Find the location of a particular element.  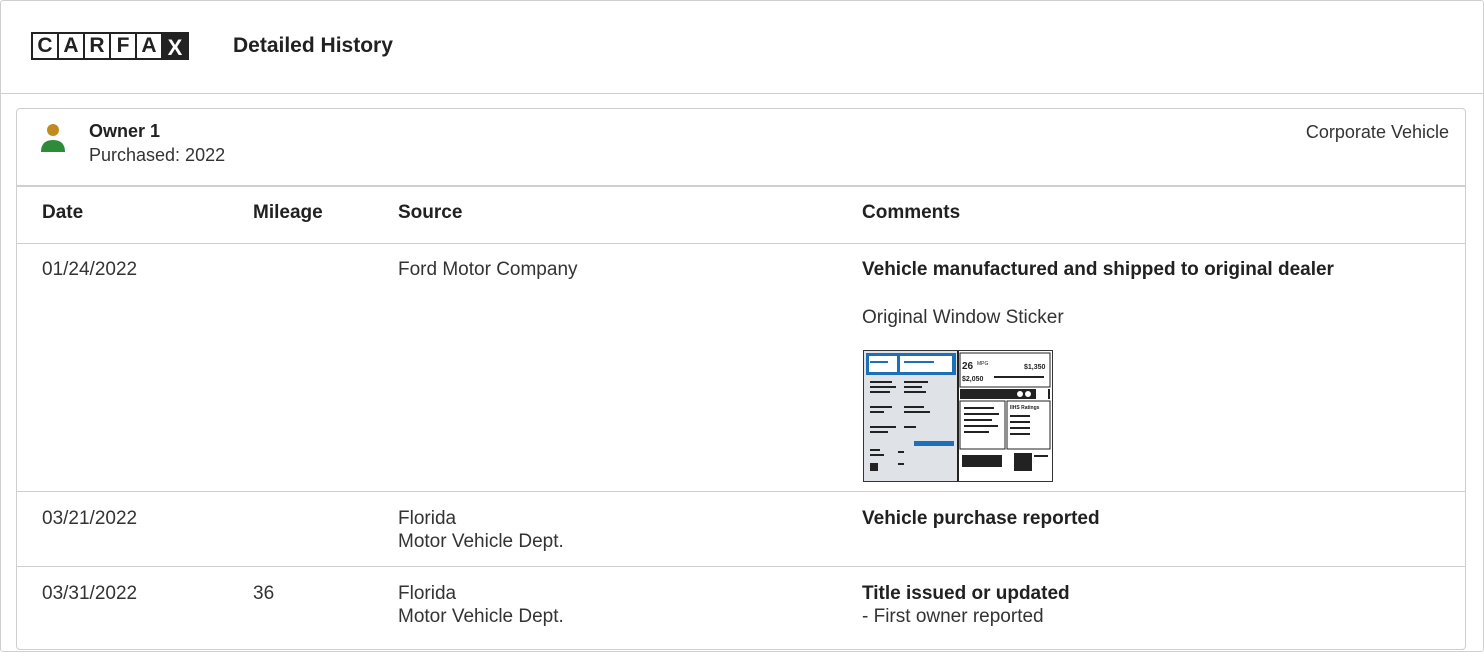

row-date: 03/31/2022 is located at coordinates (90, 593).